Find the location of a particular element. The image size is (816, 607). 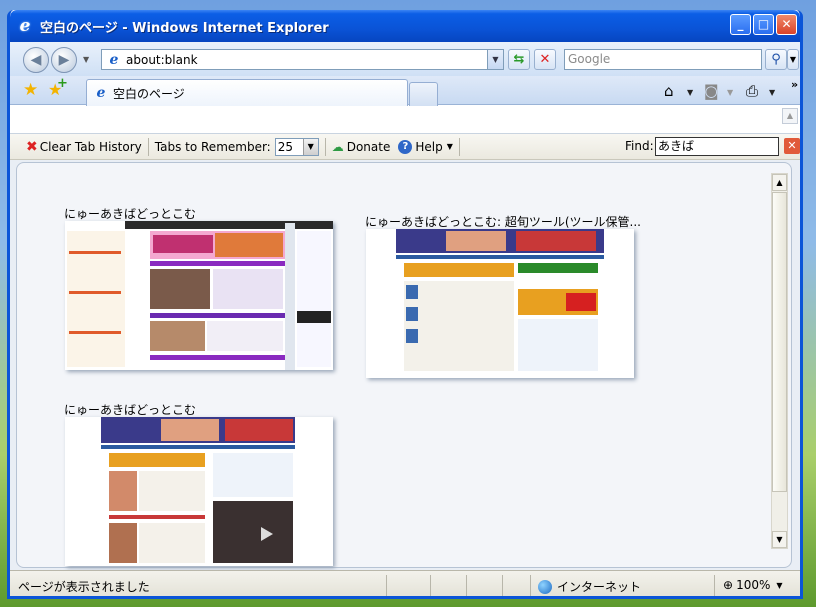

refresh-icon: ⇆ is located at coordinates (519, 59).